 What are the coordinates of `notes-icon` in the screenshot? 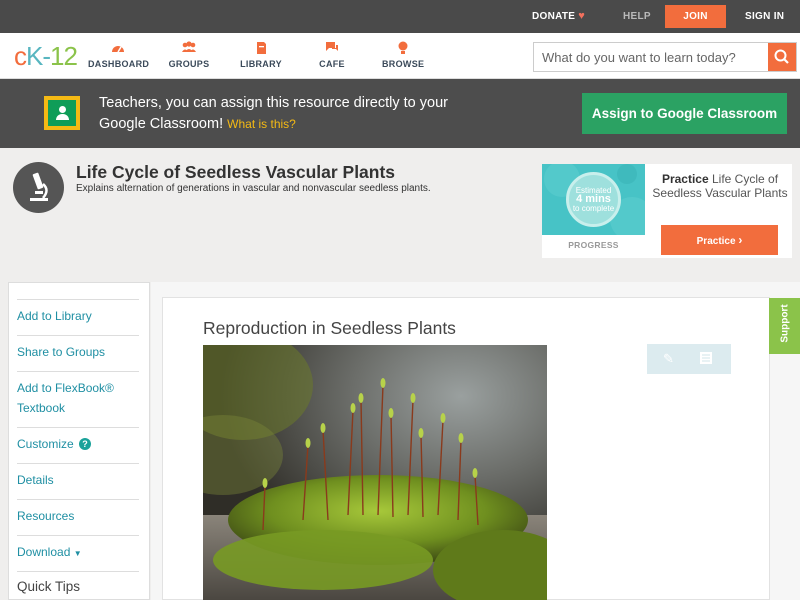 It's located at (706, 359).